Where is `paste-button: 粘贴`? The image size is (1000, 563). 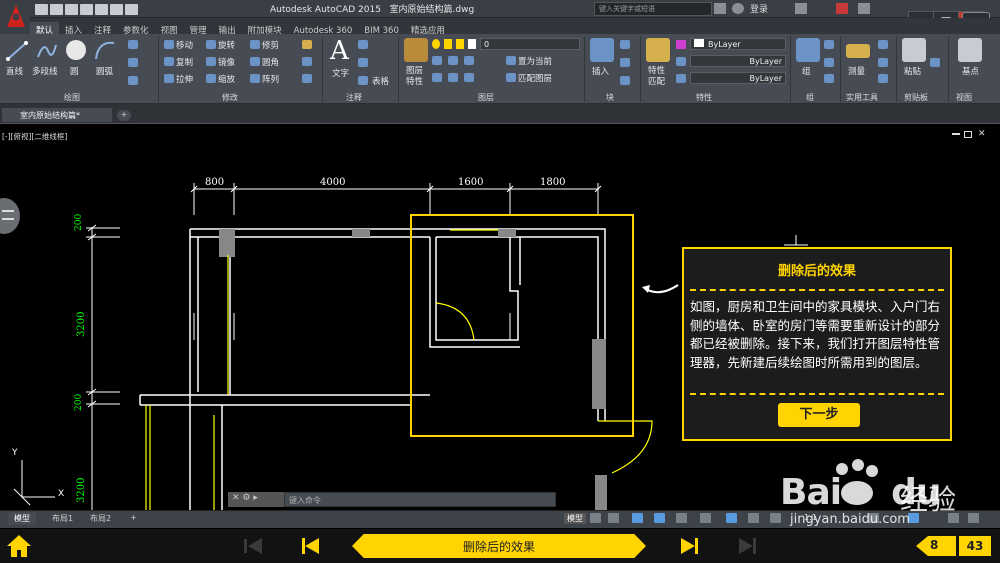 paste-button: 粘贴 is located at coordinates (912, 71).